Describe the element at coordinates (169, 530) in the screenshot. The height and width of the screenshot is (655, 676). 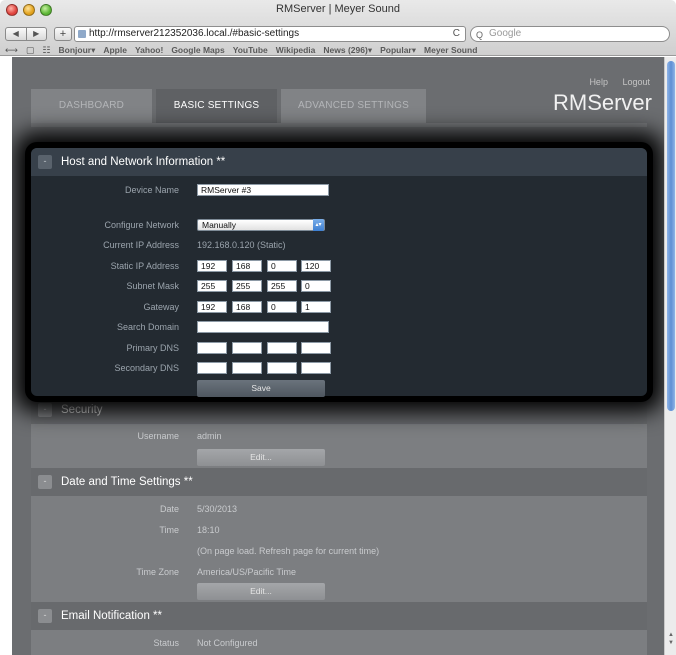
I see `time-label: Time` at that location.